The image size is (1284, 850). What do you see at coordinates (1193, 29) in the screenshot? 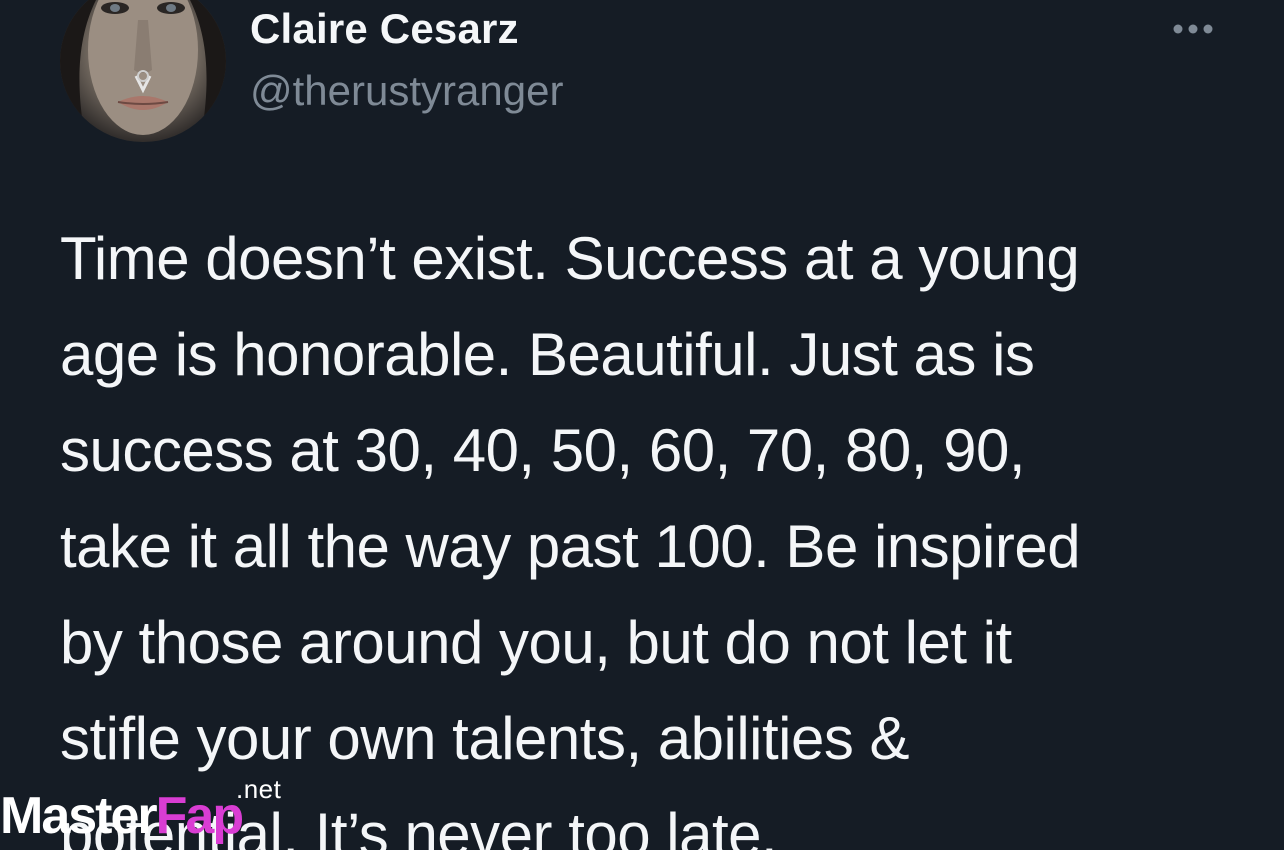
I see `more-horizontal-icon` at bounding box center [1193, 29].